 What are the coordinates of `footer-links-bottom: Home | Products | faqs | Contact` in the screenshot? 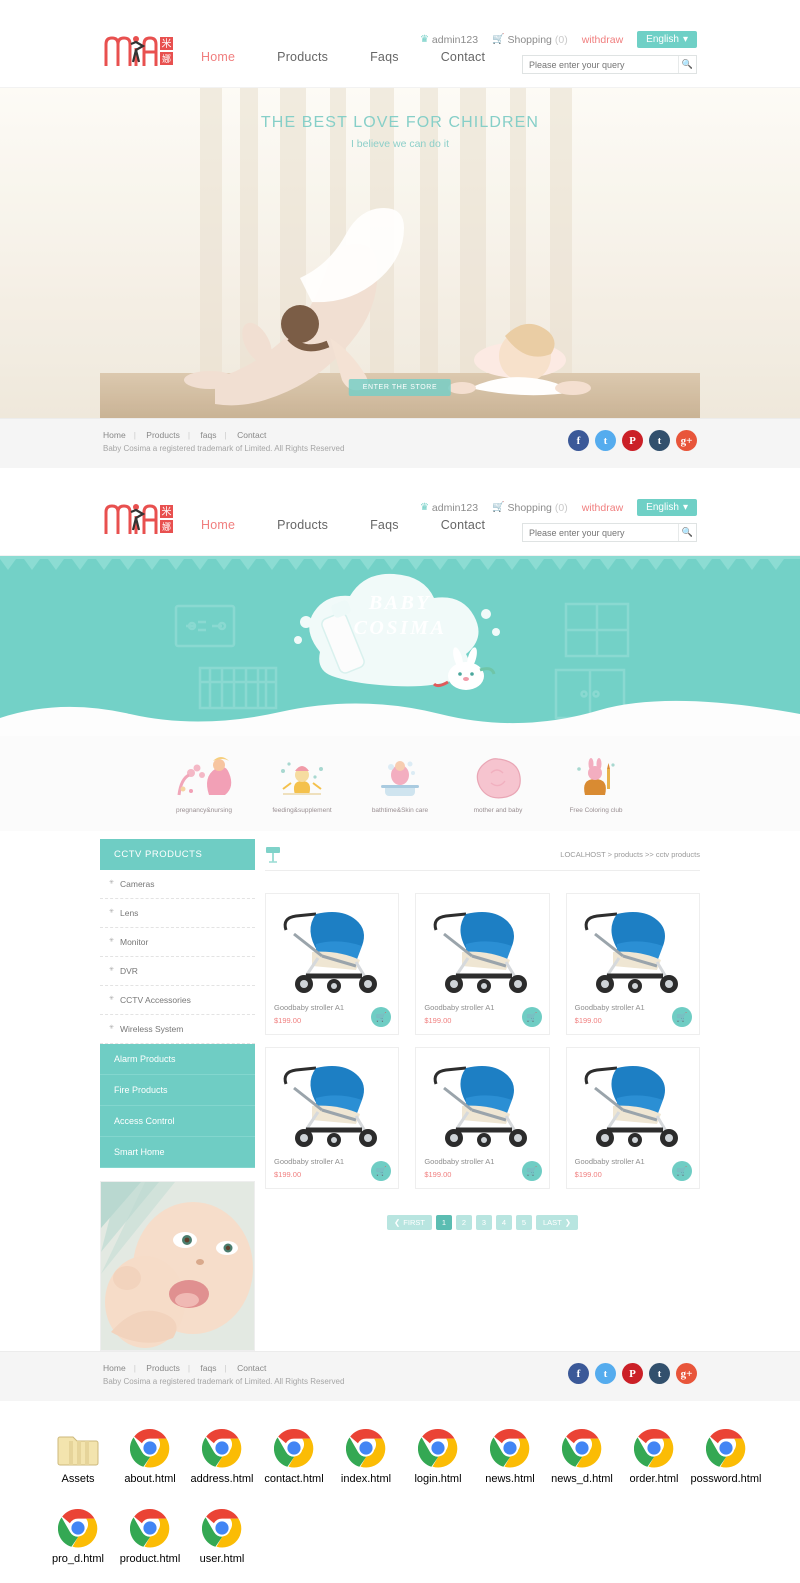 It's located at (184, 1368).